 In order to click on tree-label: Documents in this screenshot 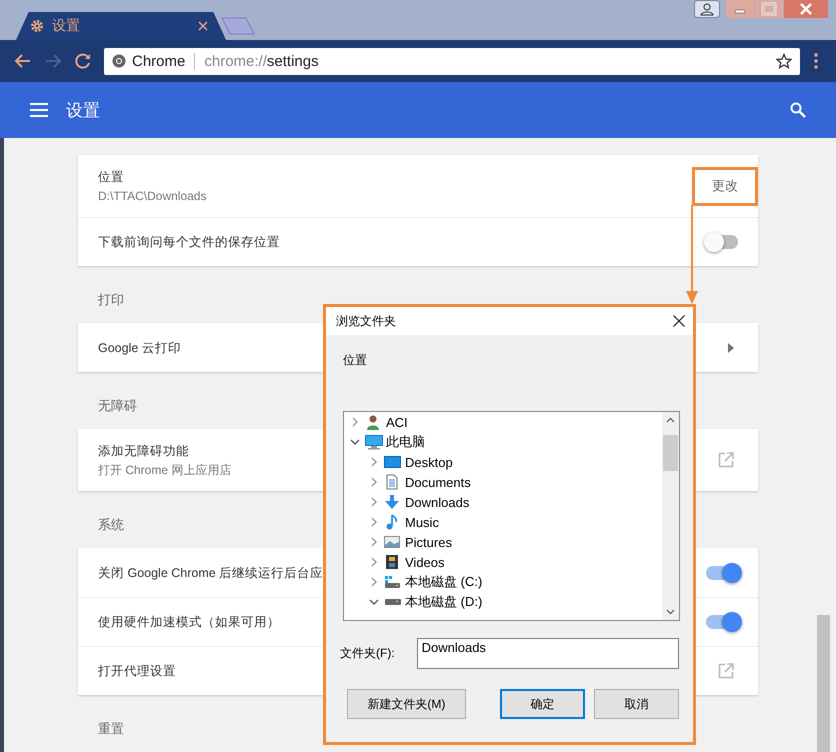, I will do `click(438, 482)`.